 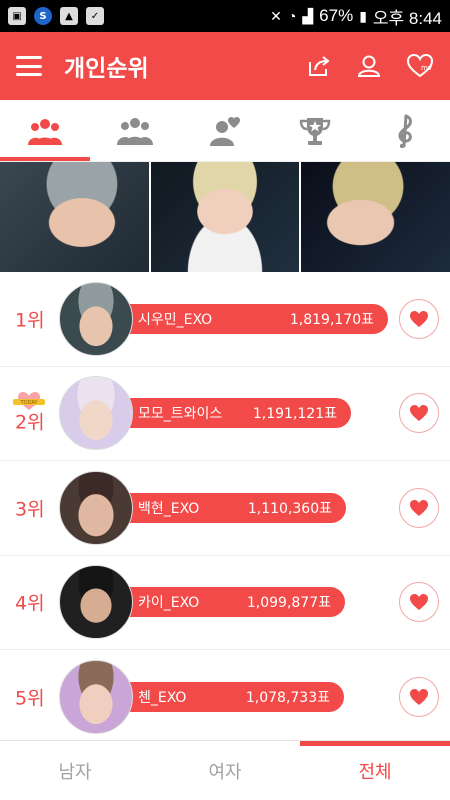 I want to click on vote-bar: 시우민_EXO 1,819,170표, so click(x=249, y=318).